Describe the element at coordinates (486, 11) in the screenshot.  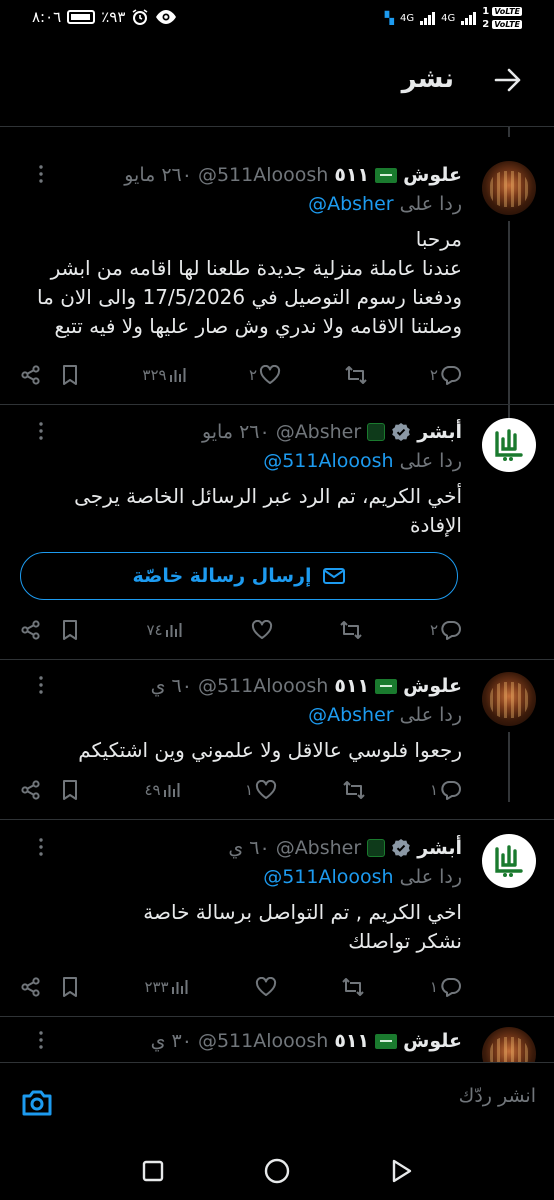
I see `sim1-label: 1` at that location.